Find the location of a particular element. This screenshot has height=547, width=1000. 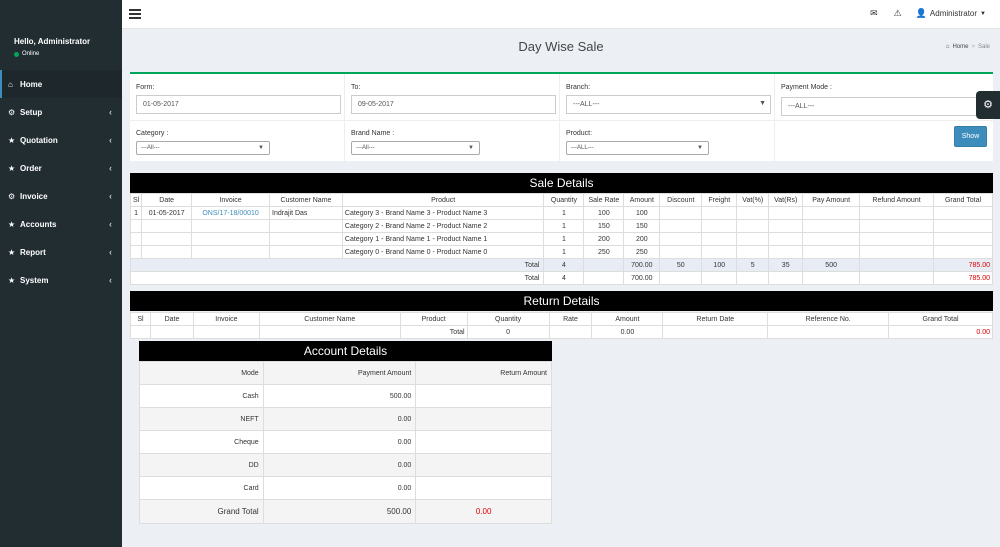

sidebar-item-order: ★ Order ‹ is located at coordinates (61, 168).